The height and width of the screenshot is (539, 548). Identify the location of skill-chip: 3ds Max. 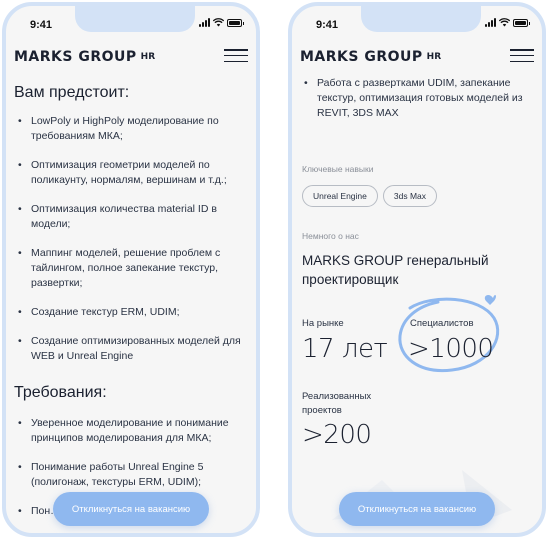
(409, 196).